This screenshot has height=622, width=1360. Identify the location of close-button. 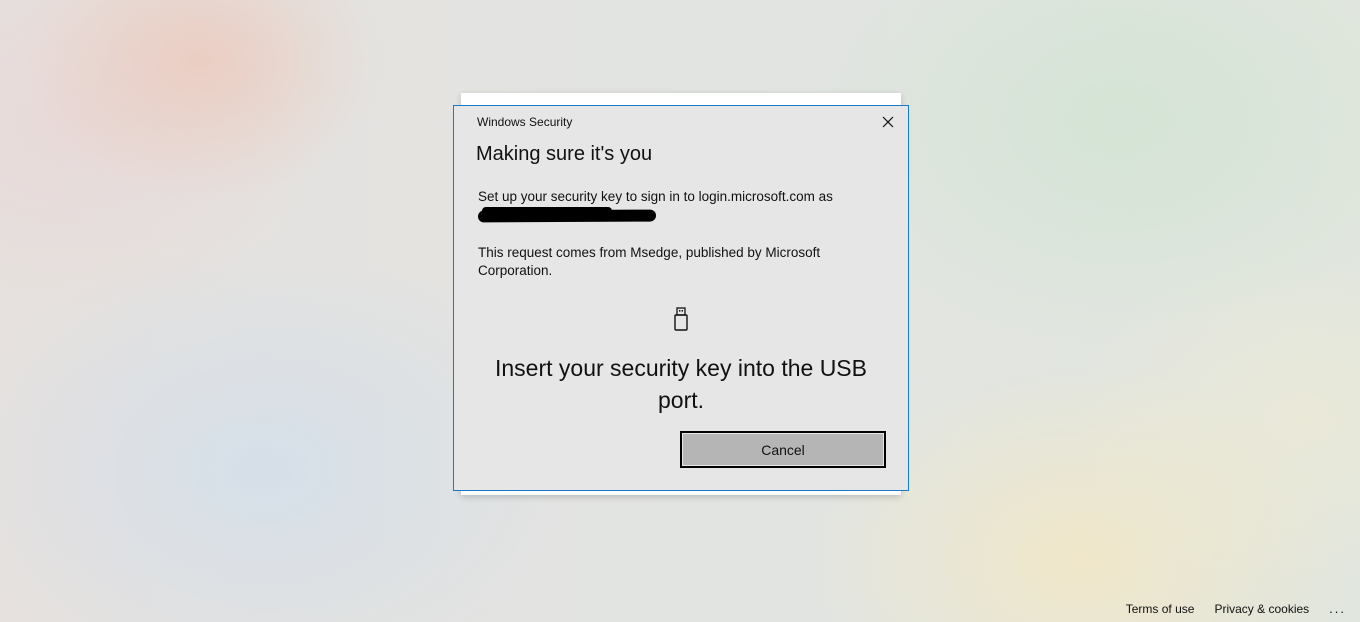
(888, 122).